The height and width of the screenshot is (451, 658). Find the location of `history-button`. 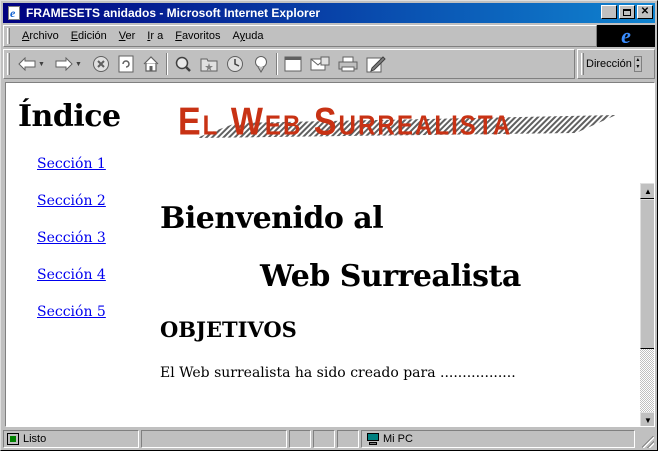

history-button is located at coordinates (235, 64).